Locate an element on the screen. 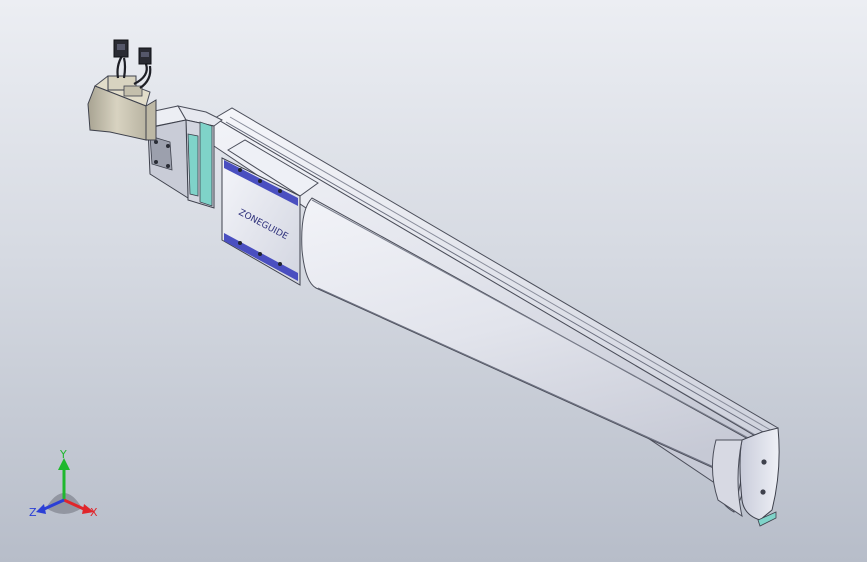 The image size is (867, 562). end-cap is located at coordinates (746, 477).